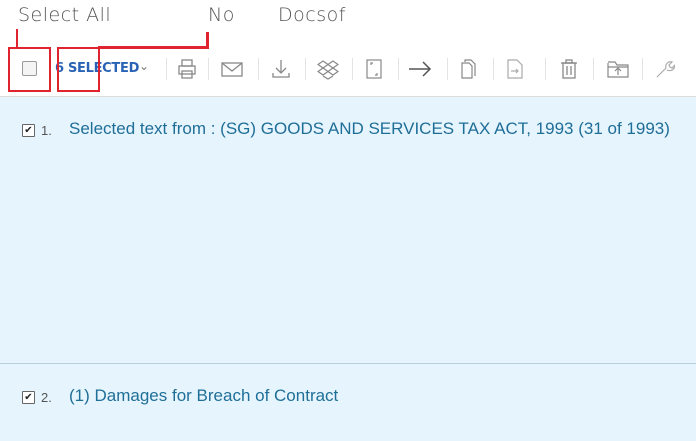 This screenshot has width=696, height=441. Describe the element at coordinates (46, 130) in the screenshot. I see `result-number: 1.` at that location.